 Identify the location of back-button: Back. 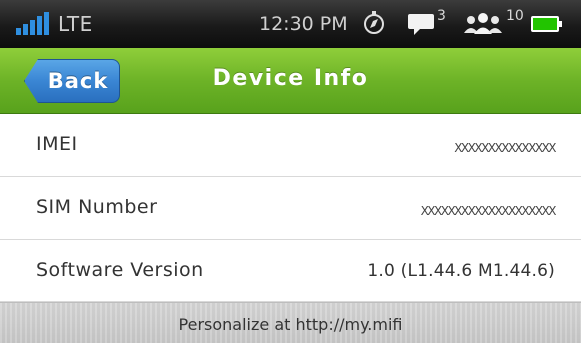
(72, 81).